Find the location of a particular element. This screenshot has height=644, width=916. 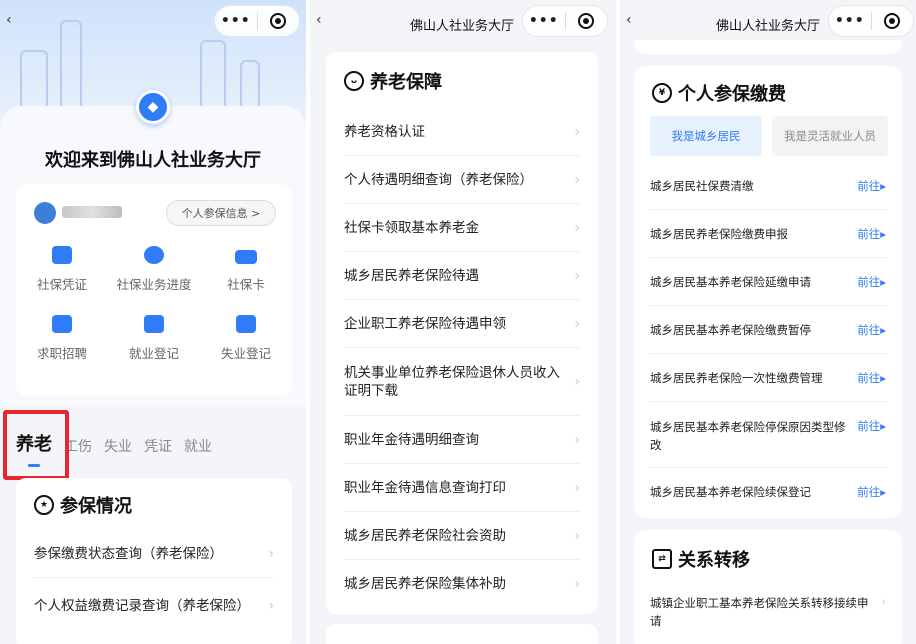

register-icon is located at coordinates (154, 324).